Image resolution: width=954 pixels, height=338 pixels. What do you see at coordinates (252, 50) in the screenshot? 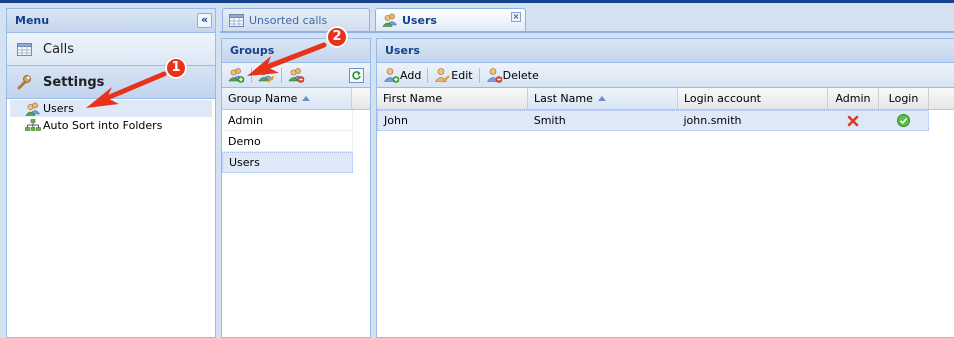
I see `groups-title: Groups` at bounding box center [252, 50].